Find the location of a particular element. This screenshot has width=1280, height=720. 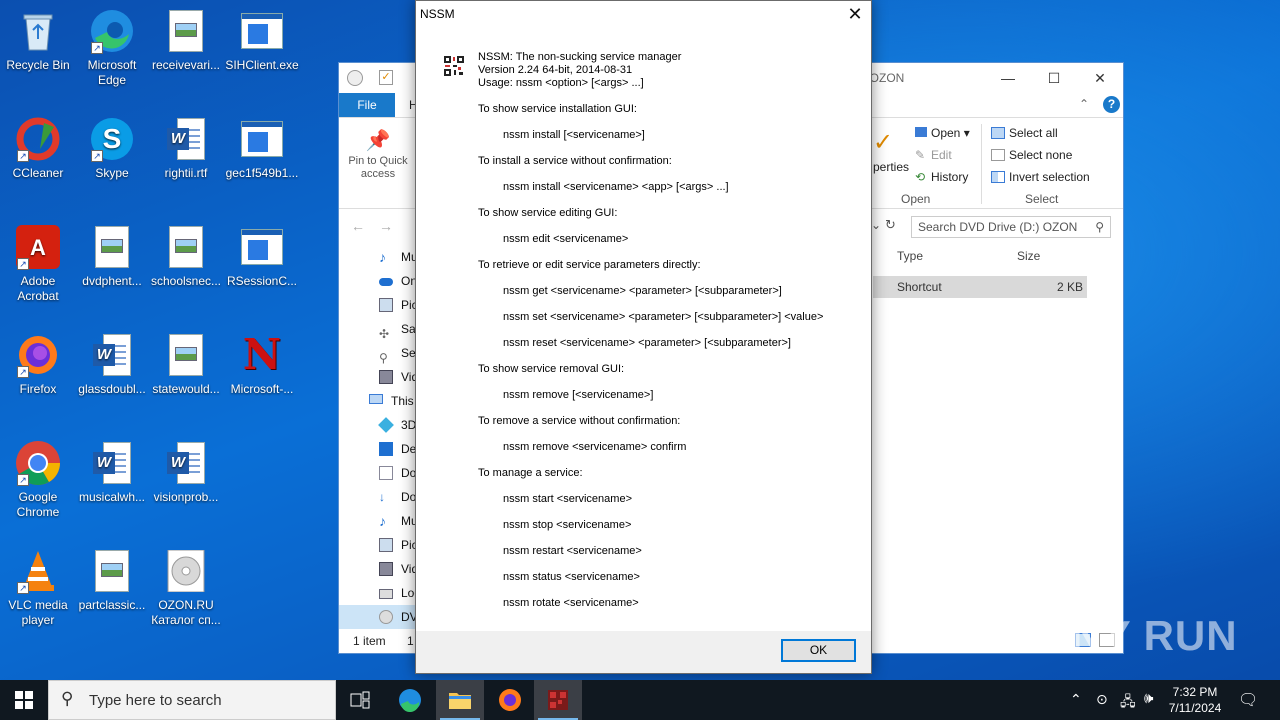

task-view-button is located at coordinates (360, 700).